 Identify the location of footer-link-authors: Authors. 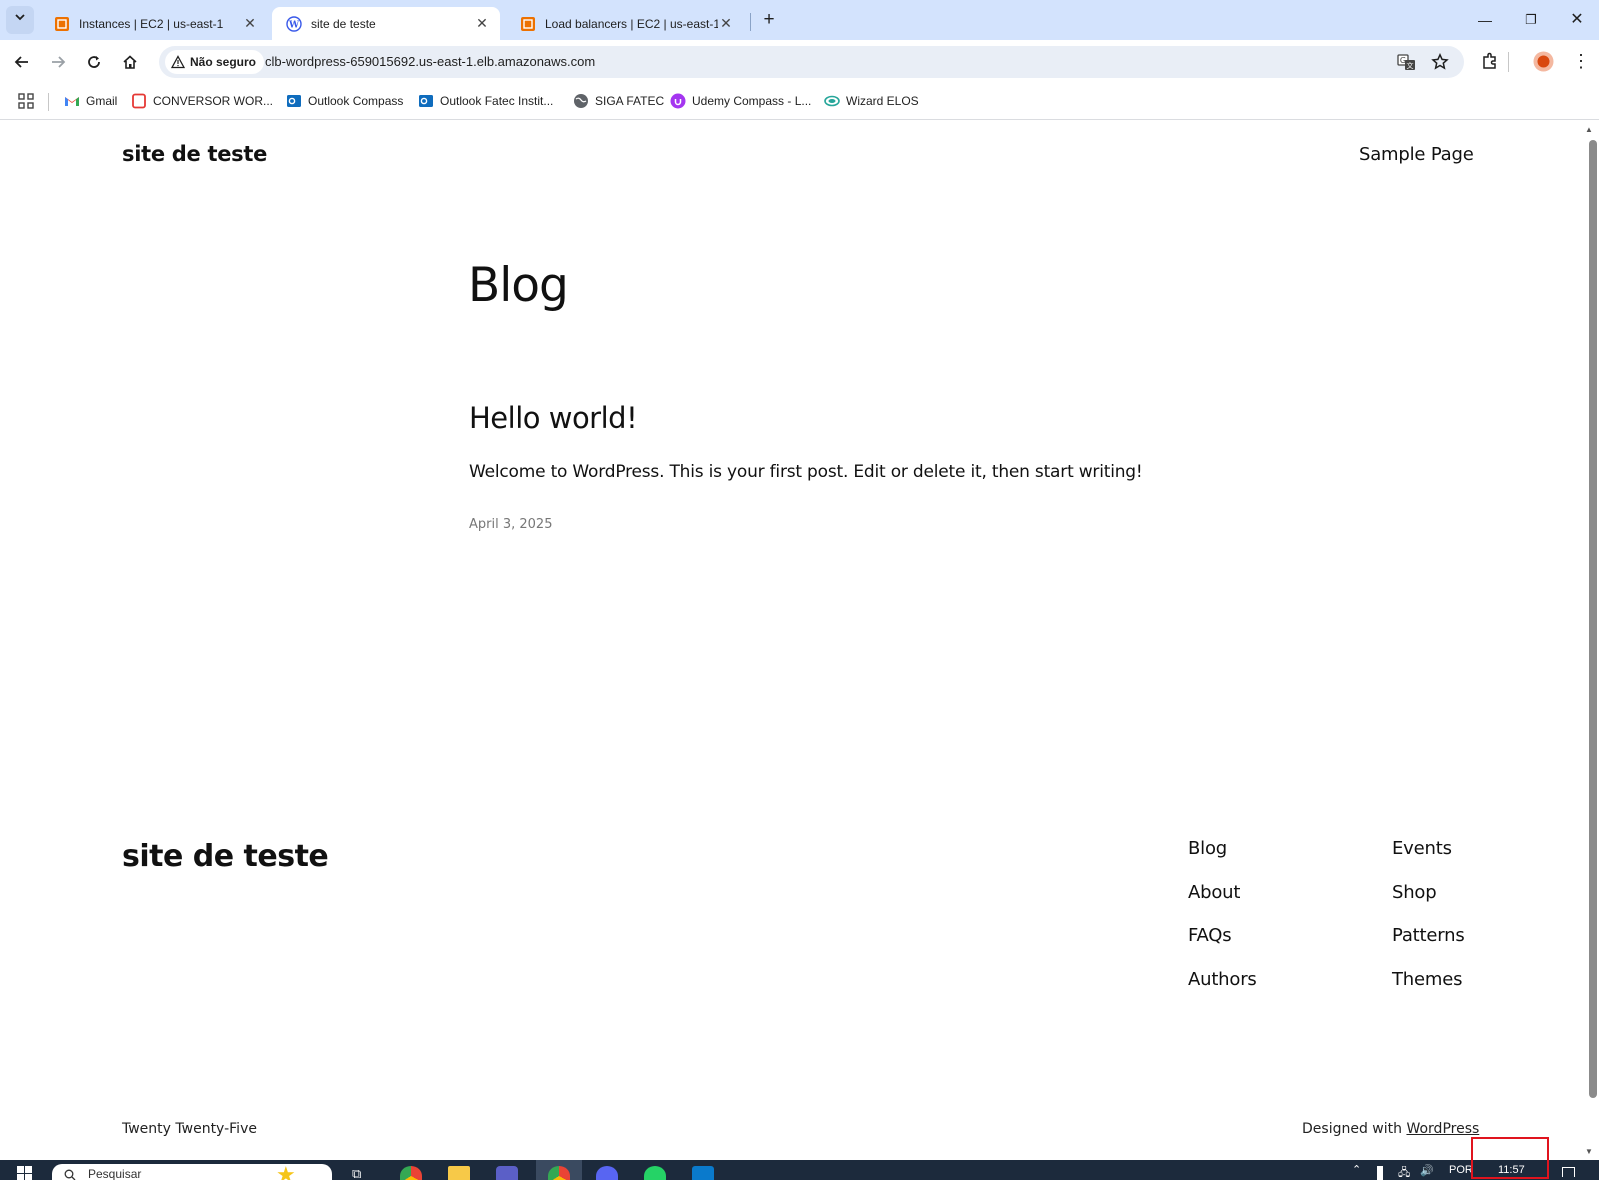
(1222, 979).